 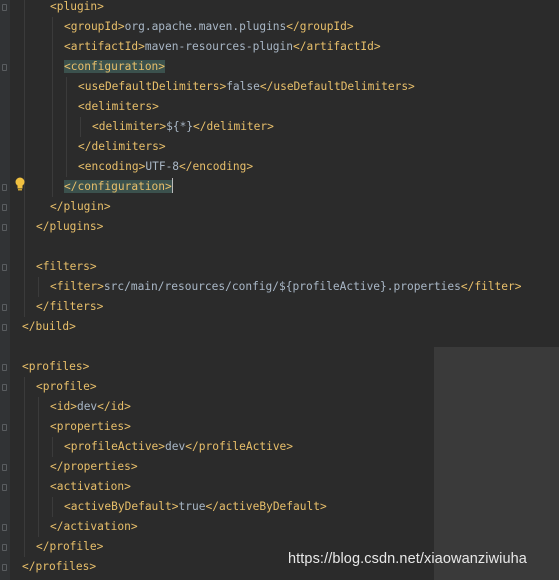 I want to click on code-line: <filters>, so click(x=66, y=267).